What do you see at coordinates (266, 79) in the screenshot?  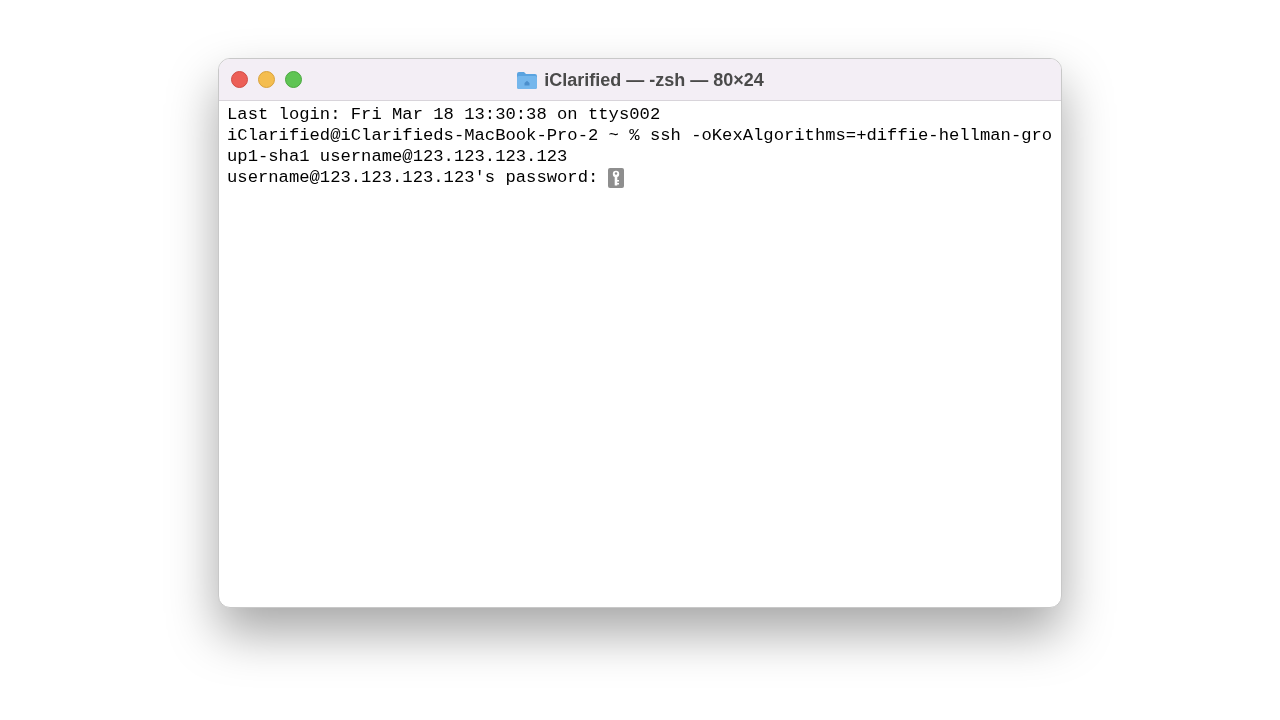 I see `minimize-button` at bounding box center [266, 79].